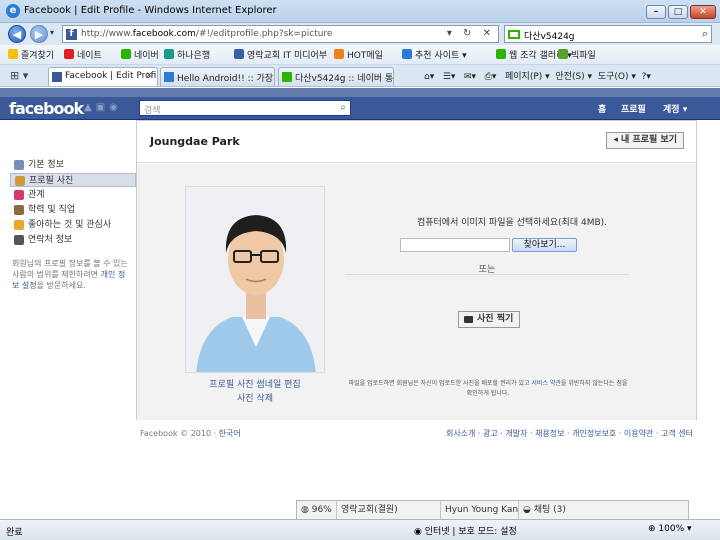  What do you see at coordinates (480, 510) in the screenshot?
I see `chat-tab-friend: Hyun Young Kang ○` at bounding box center [480, 510].